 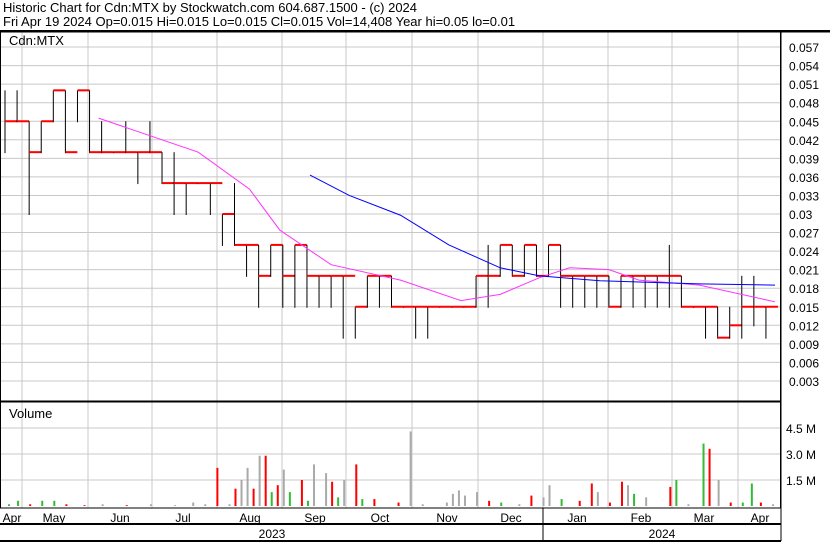 I want to click on month-label: Aug, so click(x=249, y=518).